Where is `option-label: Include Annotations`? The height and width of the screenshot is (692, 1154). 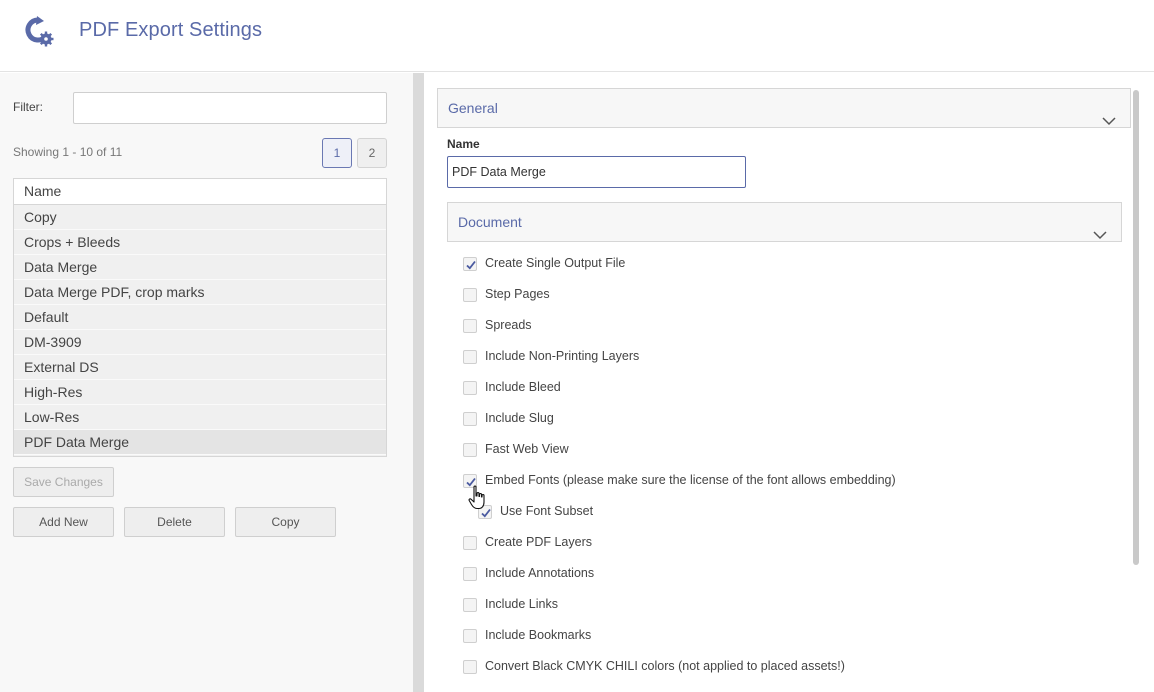 option-label: Include Annotations is located at coordinates (540, 573).